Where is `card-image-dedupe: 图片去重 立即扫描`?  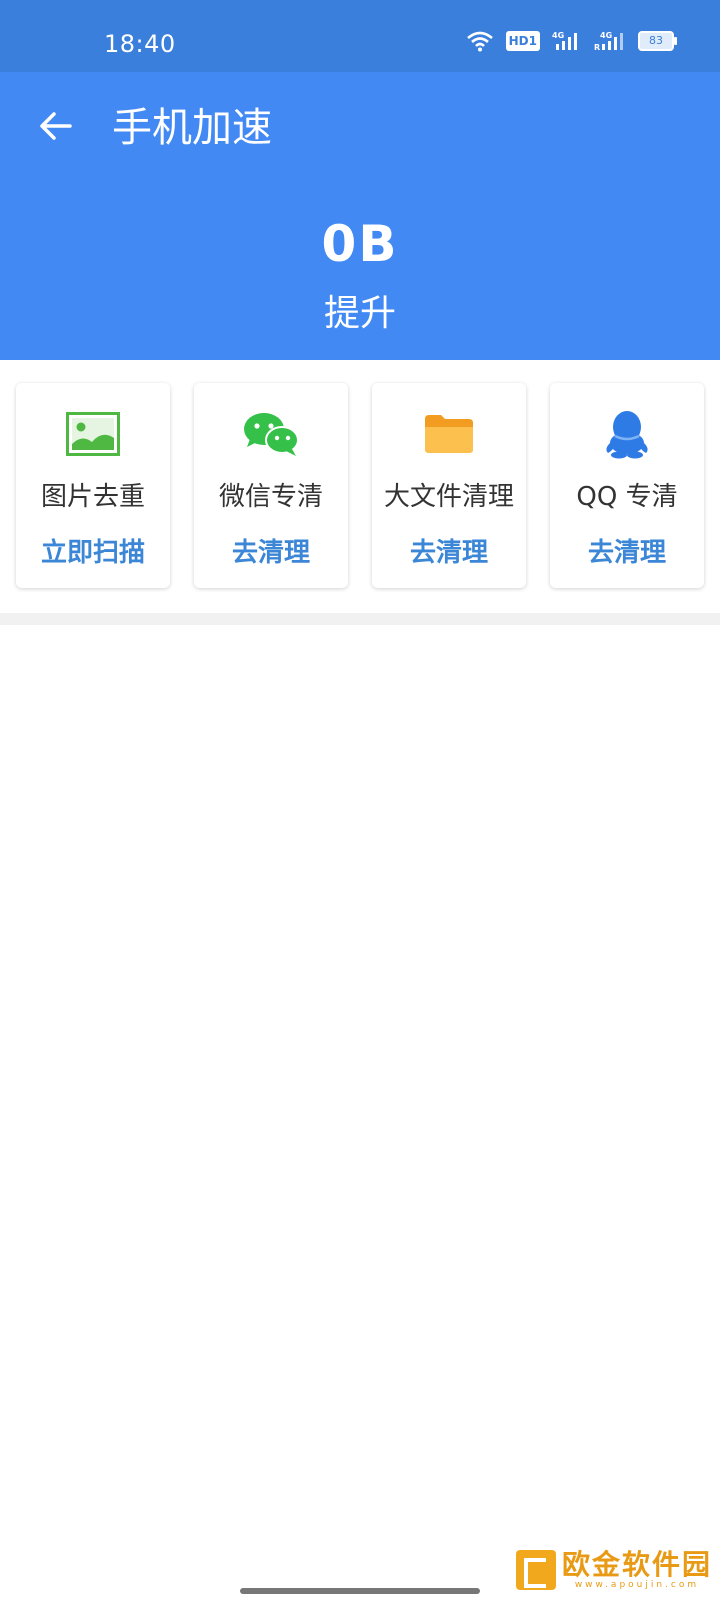 card-image-dedupe: 图片去重 立即扫描 is located at coordinates (93, 485).